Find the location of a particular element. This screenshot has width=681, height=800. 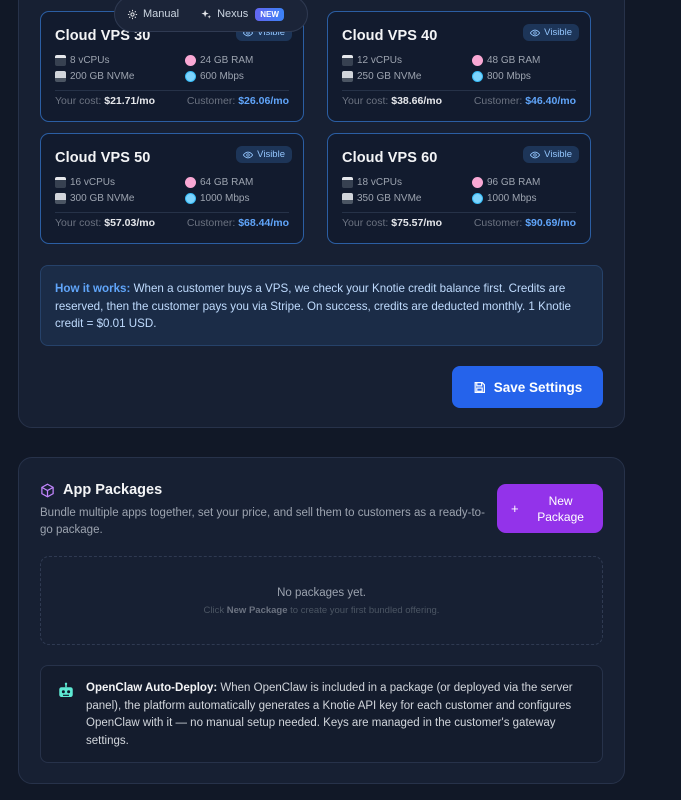

app-packages-heading: App Packages is located at coordinates (101, 490).